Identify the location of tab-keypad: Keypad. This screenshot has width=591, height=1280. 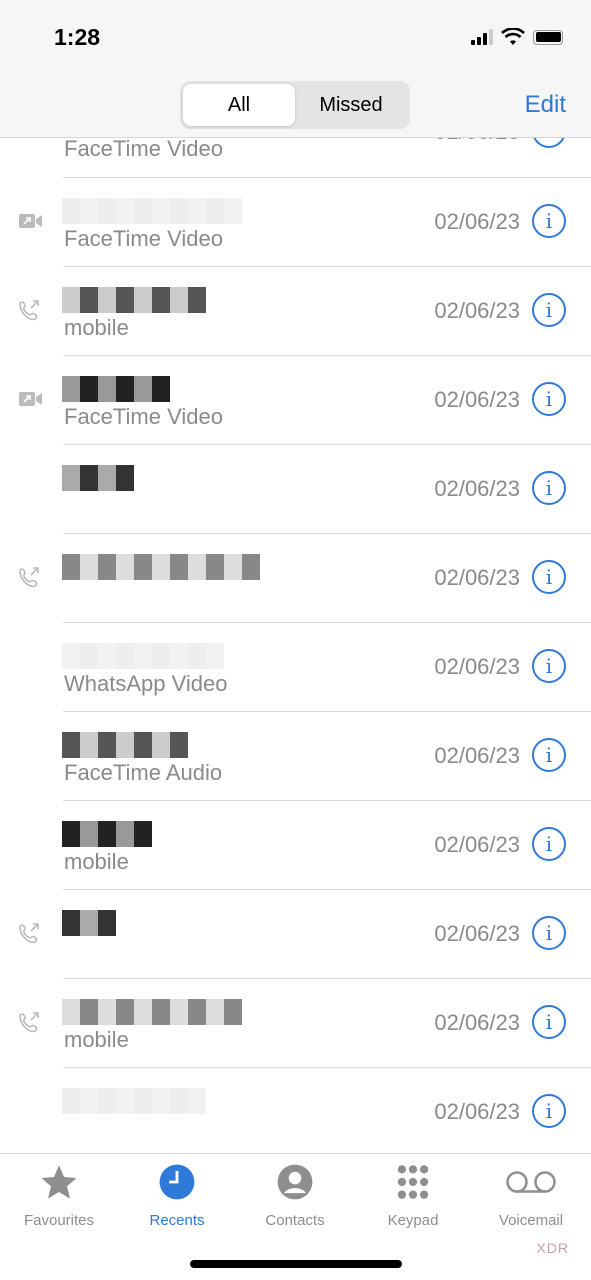
(413, 1195).